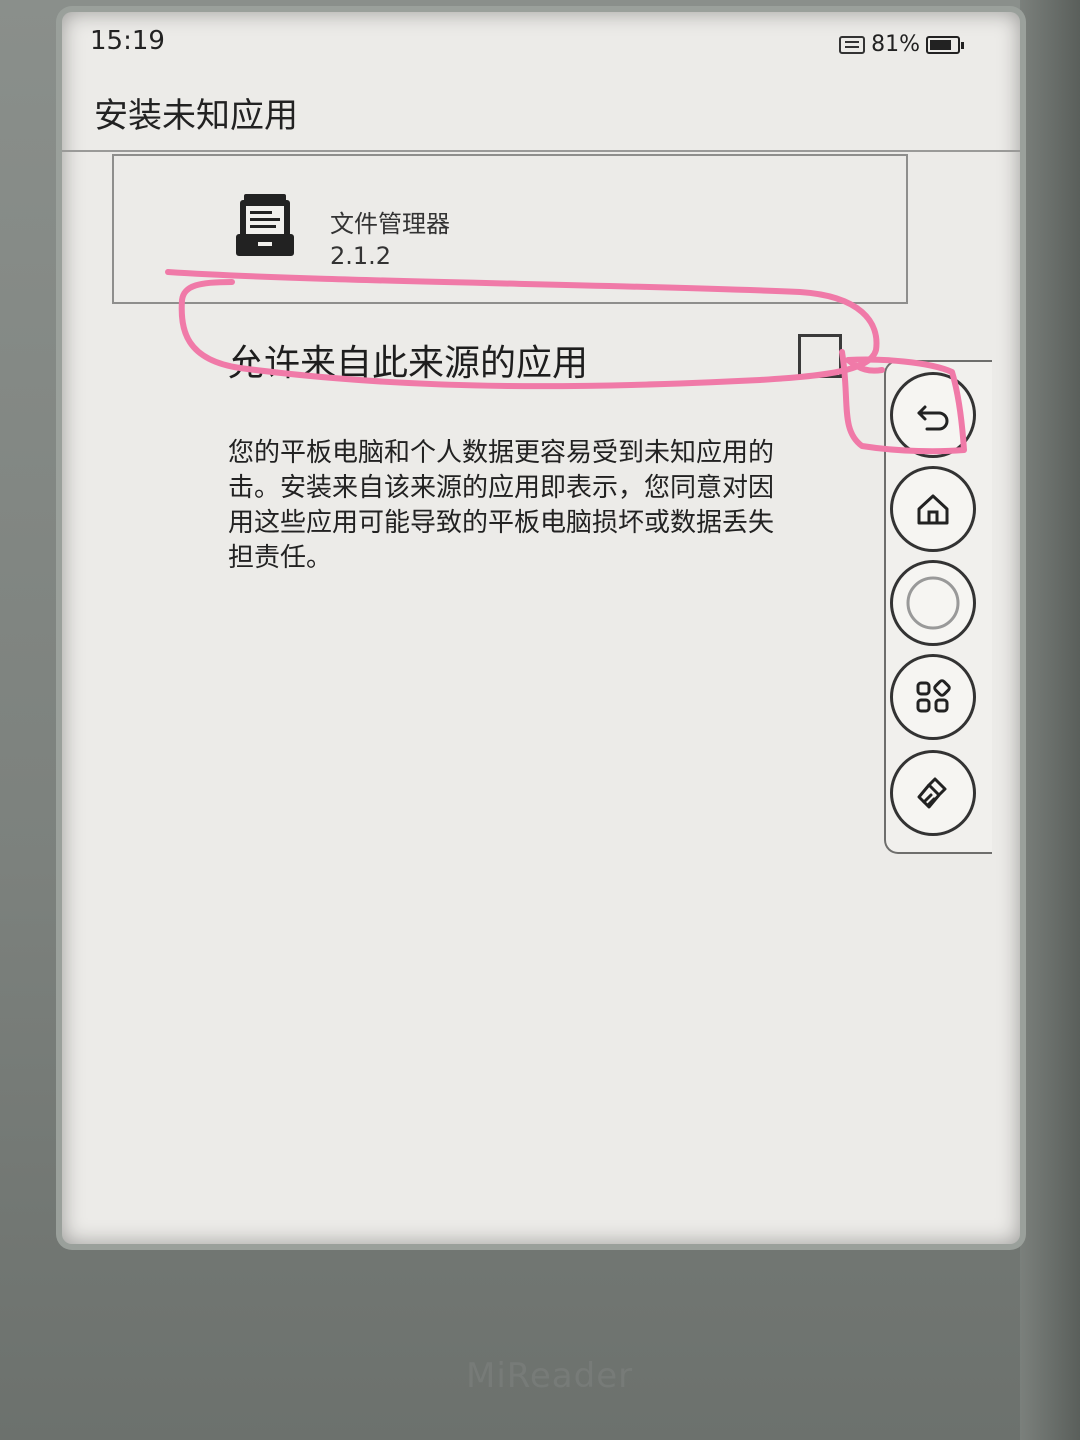 This screenshot has height=1440, width=1080. Describe the element at coordinates (933, 418) in the screenshot. I see `back-icon` at that location.